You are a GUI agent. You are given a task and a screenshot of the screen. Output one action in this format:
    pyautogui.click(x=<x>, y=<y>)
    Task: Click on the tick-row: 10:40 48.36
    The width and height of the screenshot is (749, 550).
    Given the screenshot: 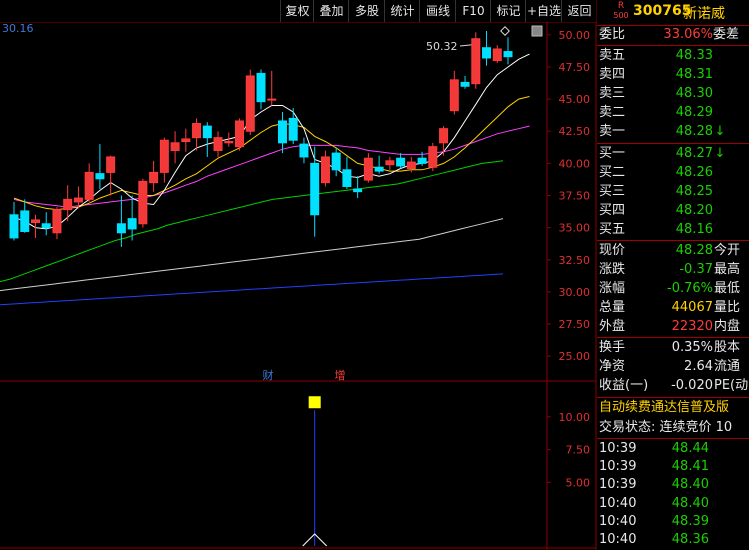 What is the action you would take?
    pyautogui.click(x=673, y=540)
    